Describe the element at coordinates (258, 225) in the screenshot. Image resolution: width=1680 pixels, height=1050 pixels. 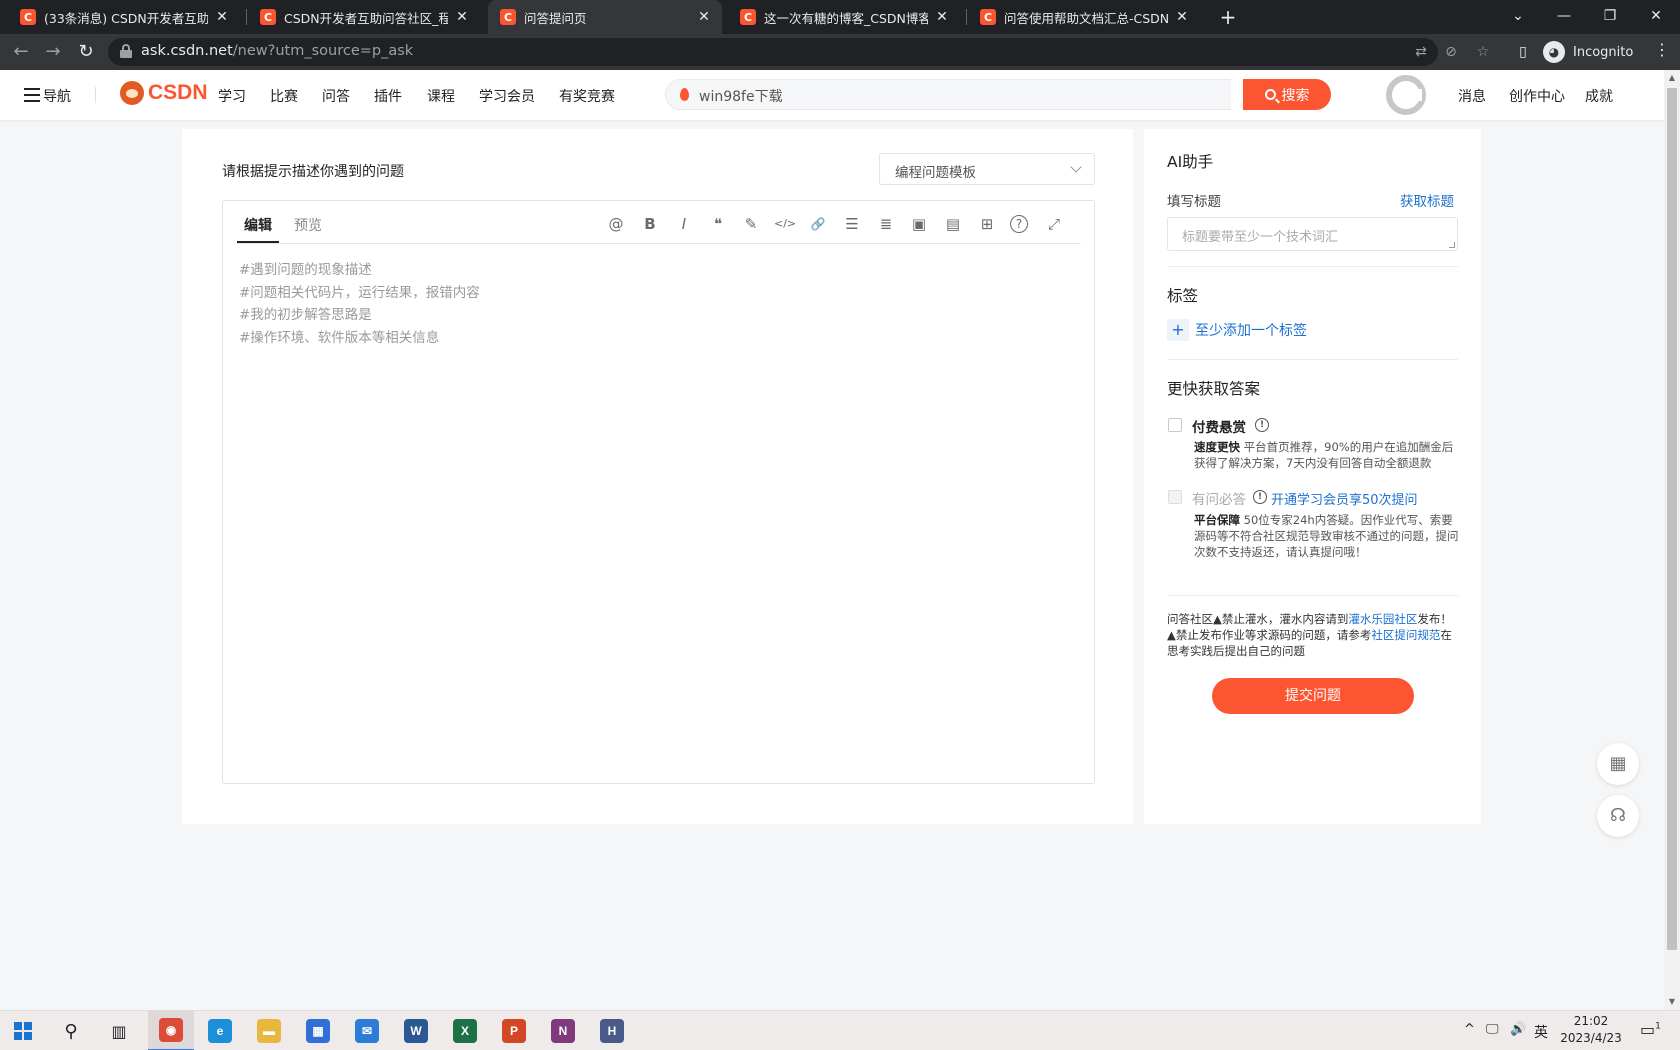
I see `tab-edit: 编辑` at that location.